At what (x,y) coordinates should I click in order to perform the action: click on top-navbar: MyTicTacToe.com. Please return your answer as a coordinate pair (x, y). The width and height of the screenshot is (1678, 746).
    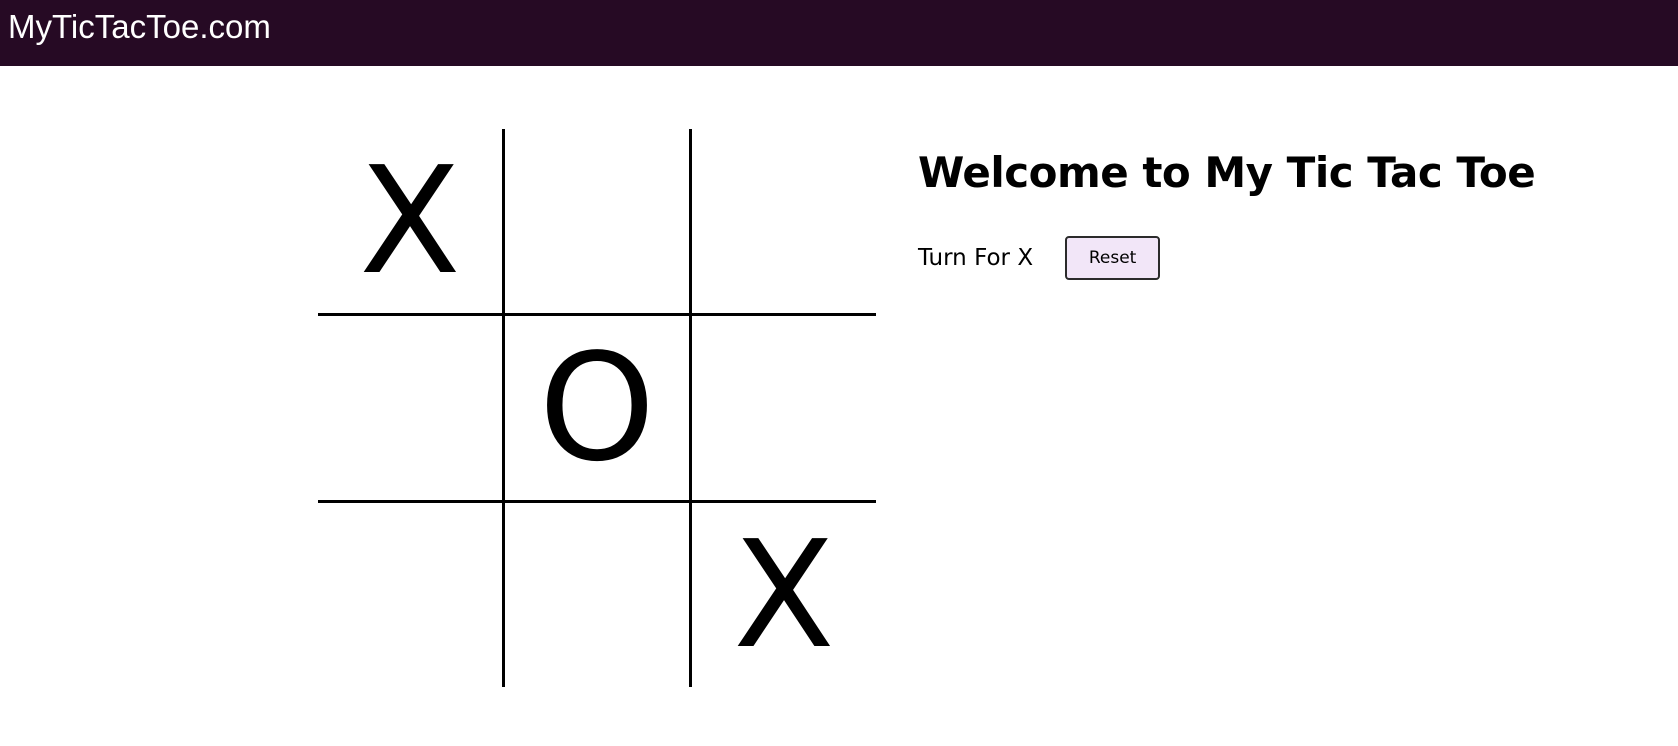
    Looking at the image, I should click on (839, 33).